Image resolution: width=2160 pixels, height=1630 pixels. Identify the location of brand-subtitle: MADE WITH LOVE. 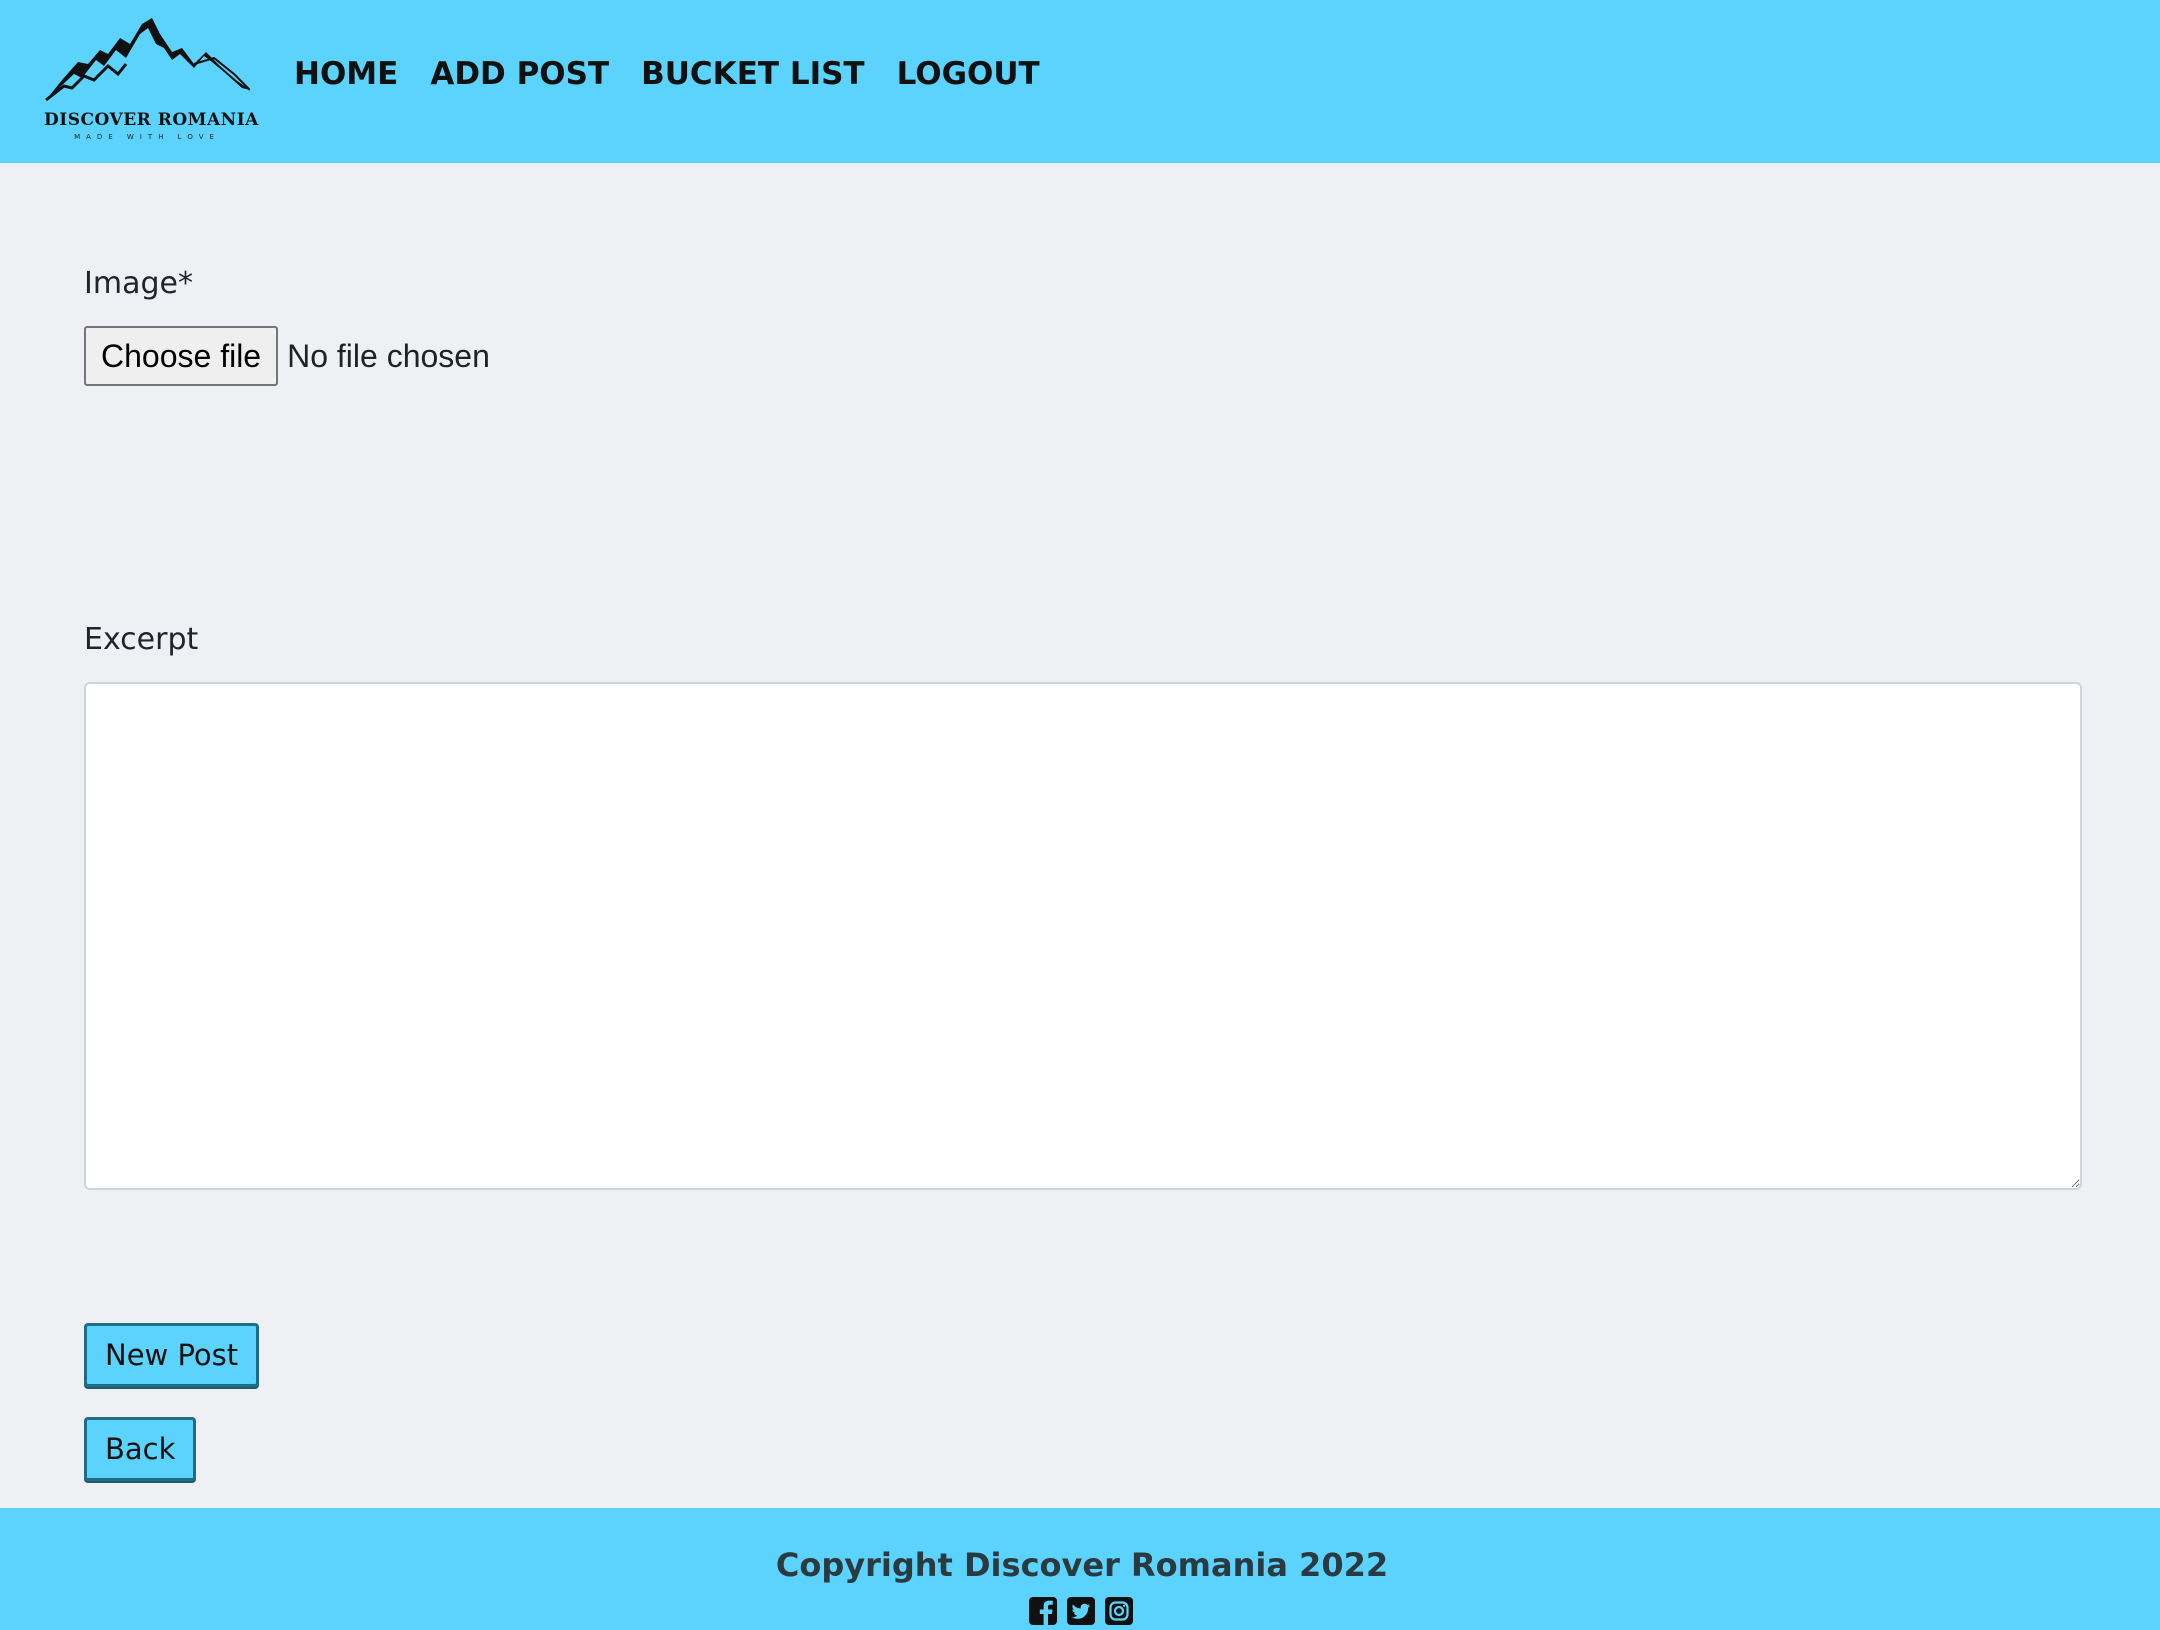
(147, 137).